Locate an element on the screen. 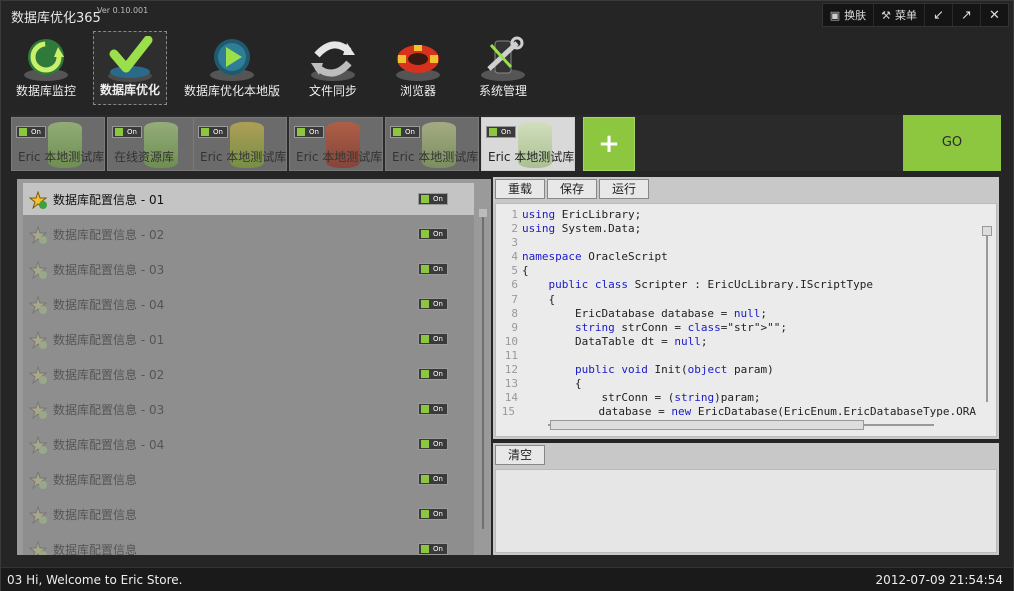  output-panel: 清空 is located at coordinates (746, 499).